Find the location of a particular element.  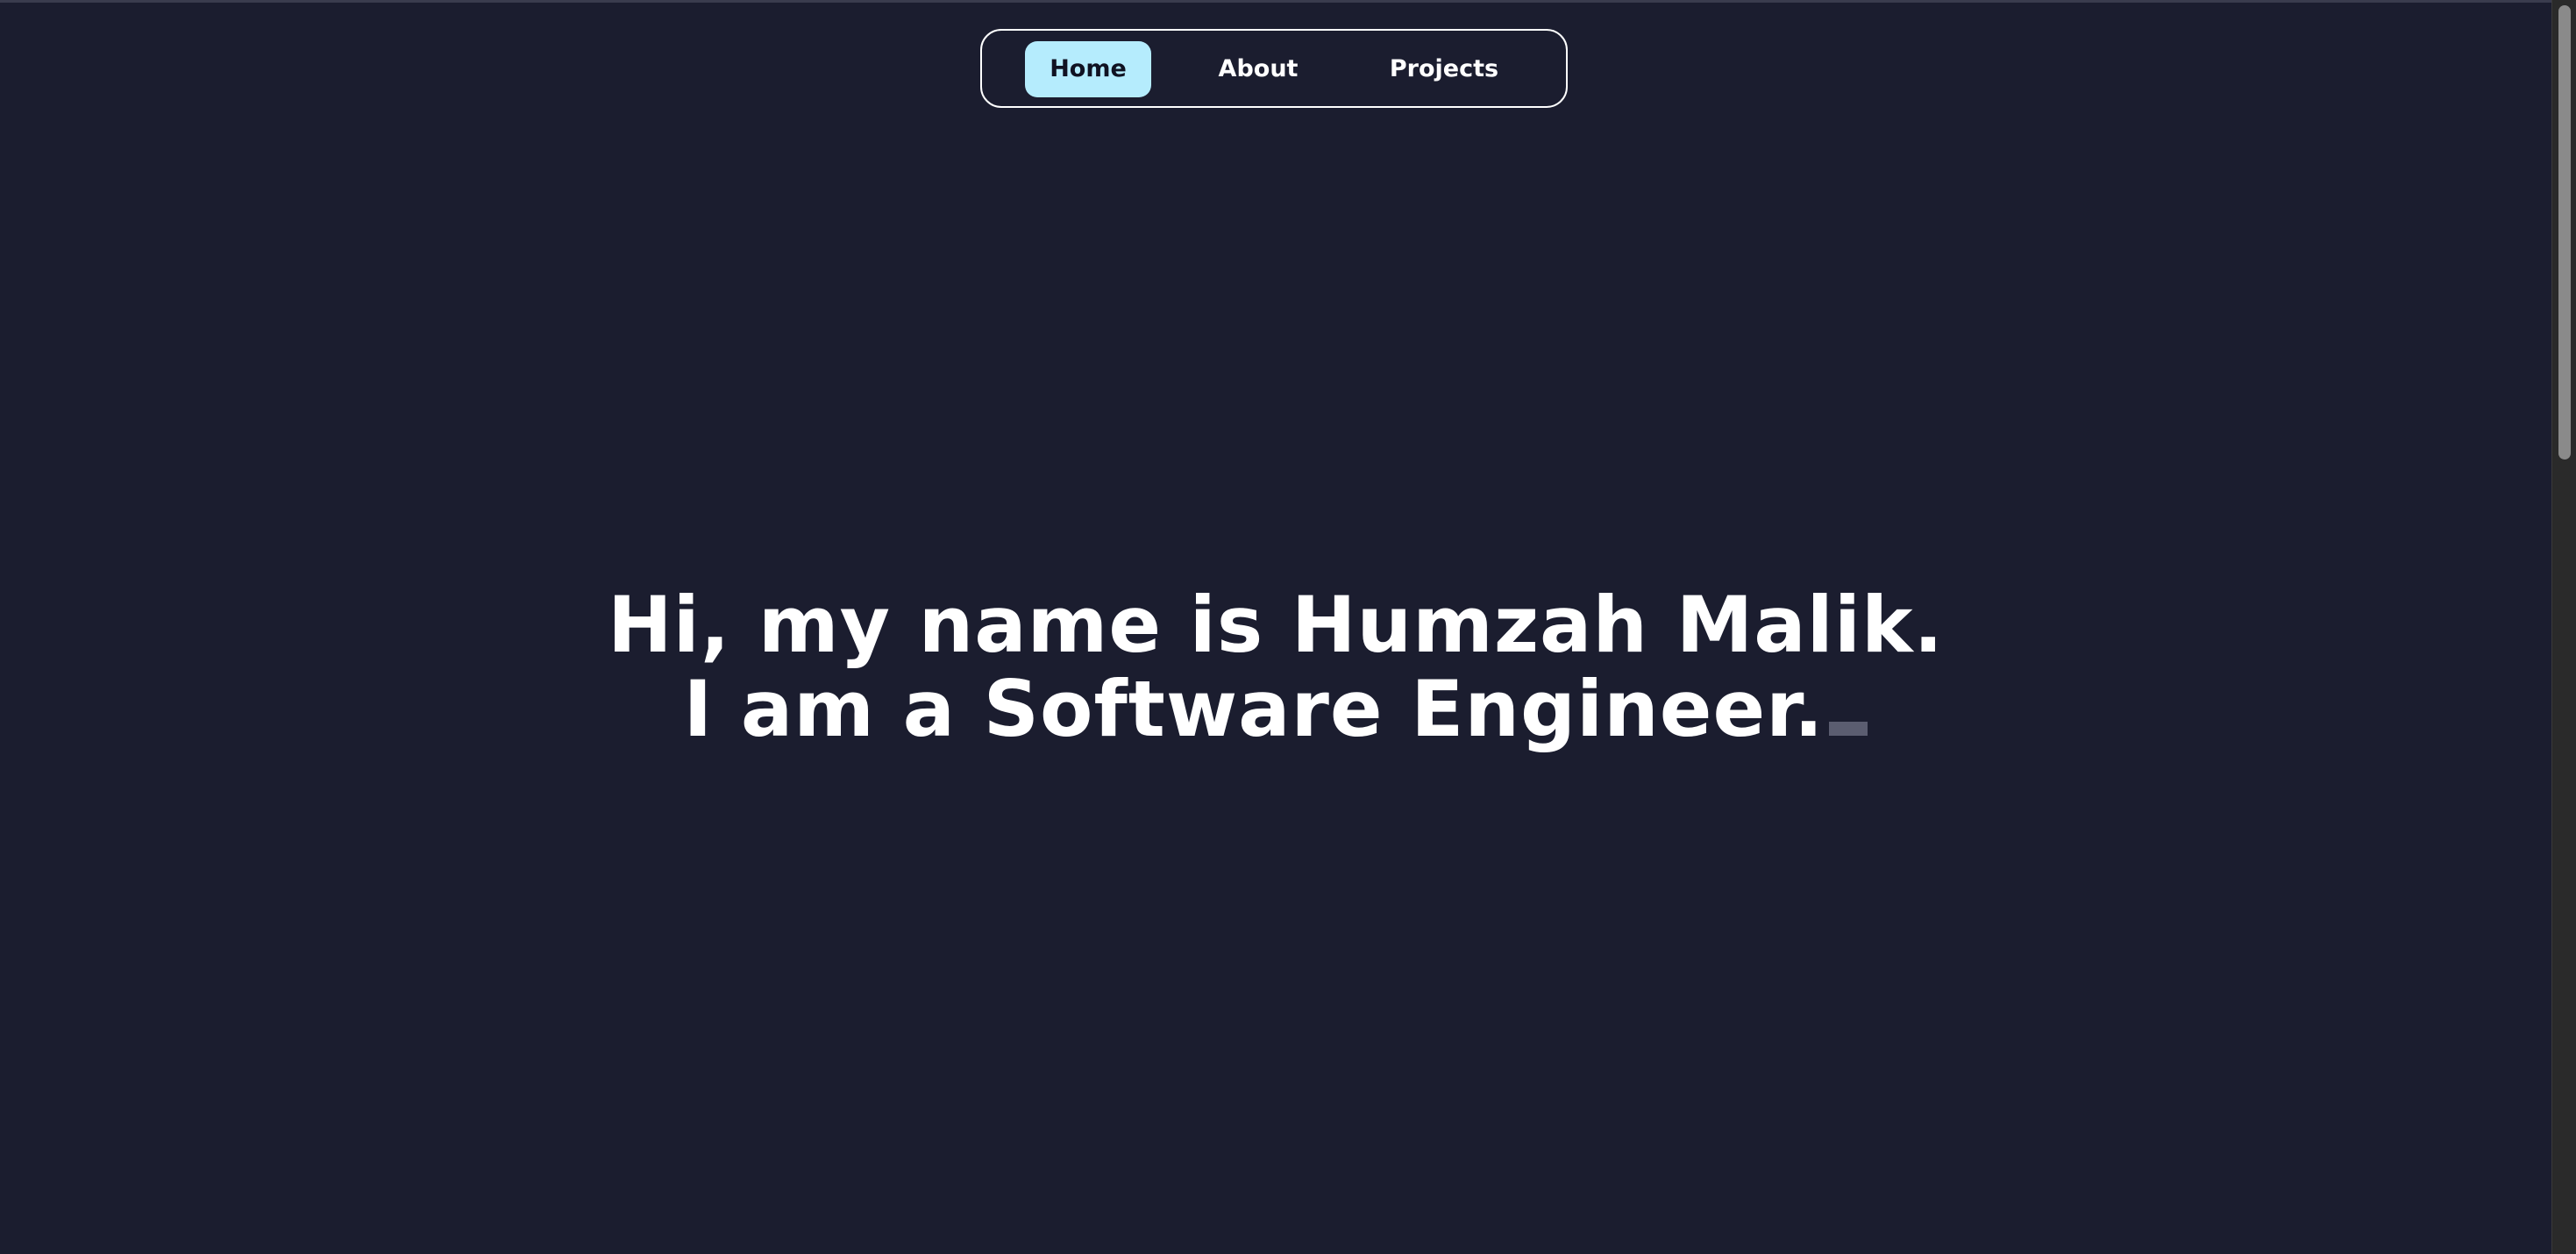

main-nav: Home About Projects is located at coordinates (1274, 68).